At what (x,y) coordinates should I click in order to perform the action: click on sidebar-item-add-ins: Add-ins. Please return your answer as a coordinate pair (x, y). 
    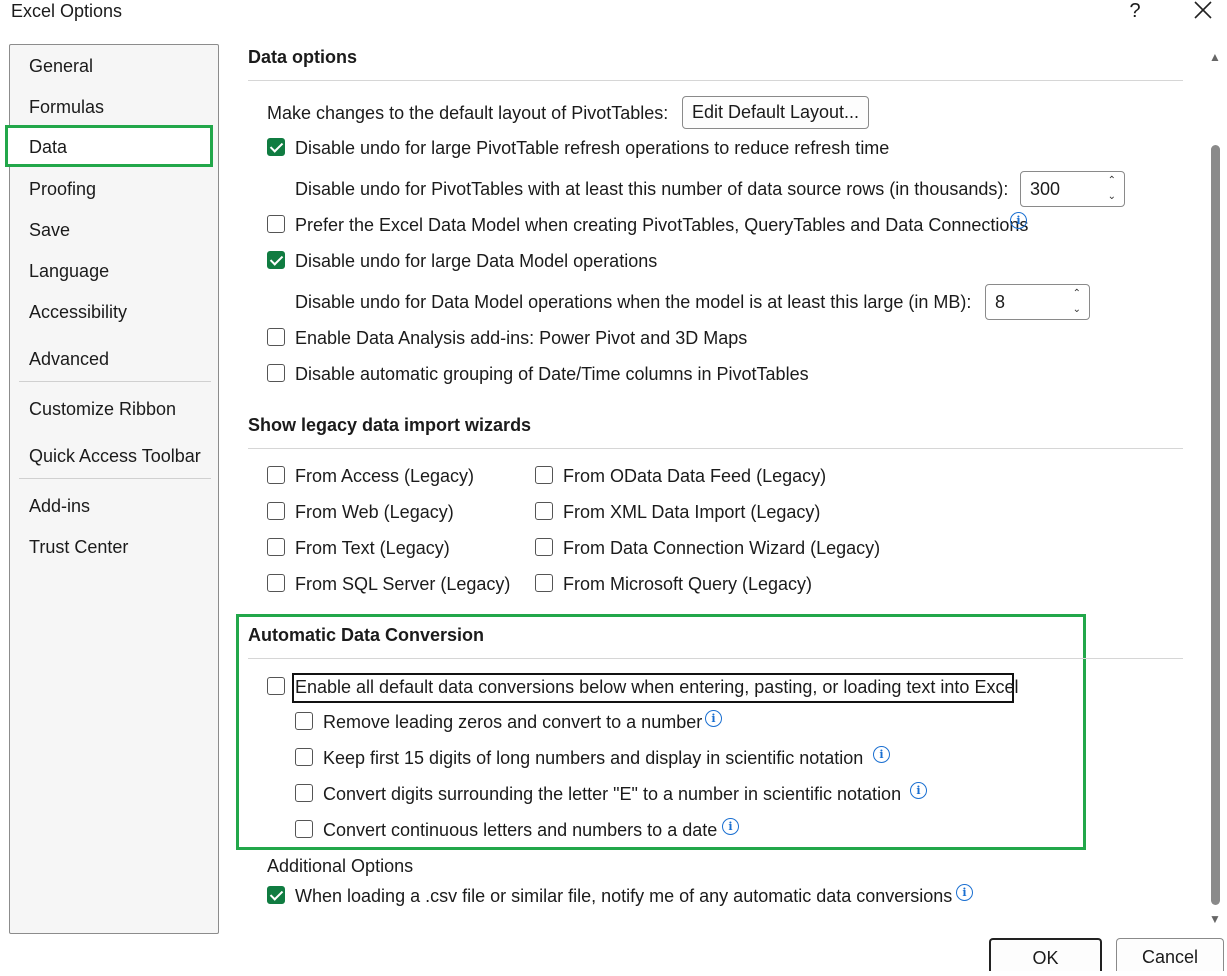
    Looking at the image, I should click on (59, 506).